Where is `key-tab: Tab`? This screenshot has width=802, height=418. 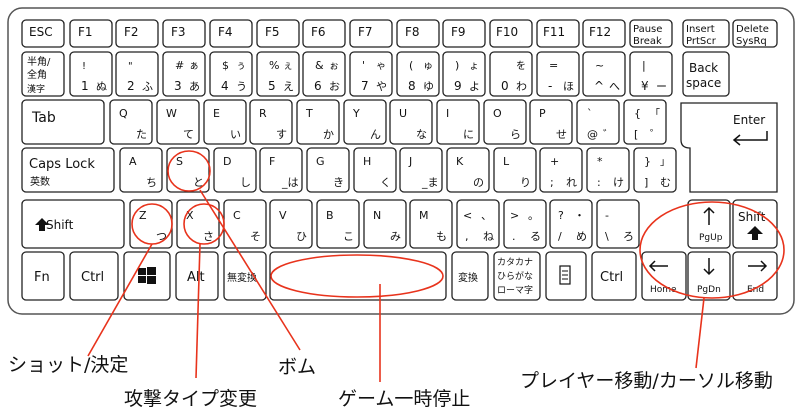
key-tab: Tab is located at coordinates (63, 122).